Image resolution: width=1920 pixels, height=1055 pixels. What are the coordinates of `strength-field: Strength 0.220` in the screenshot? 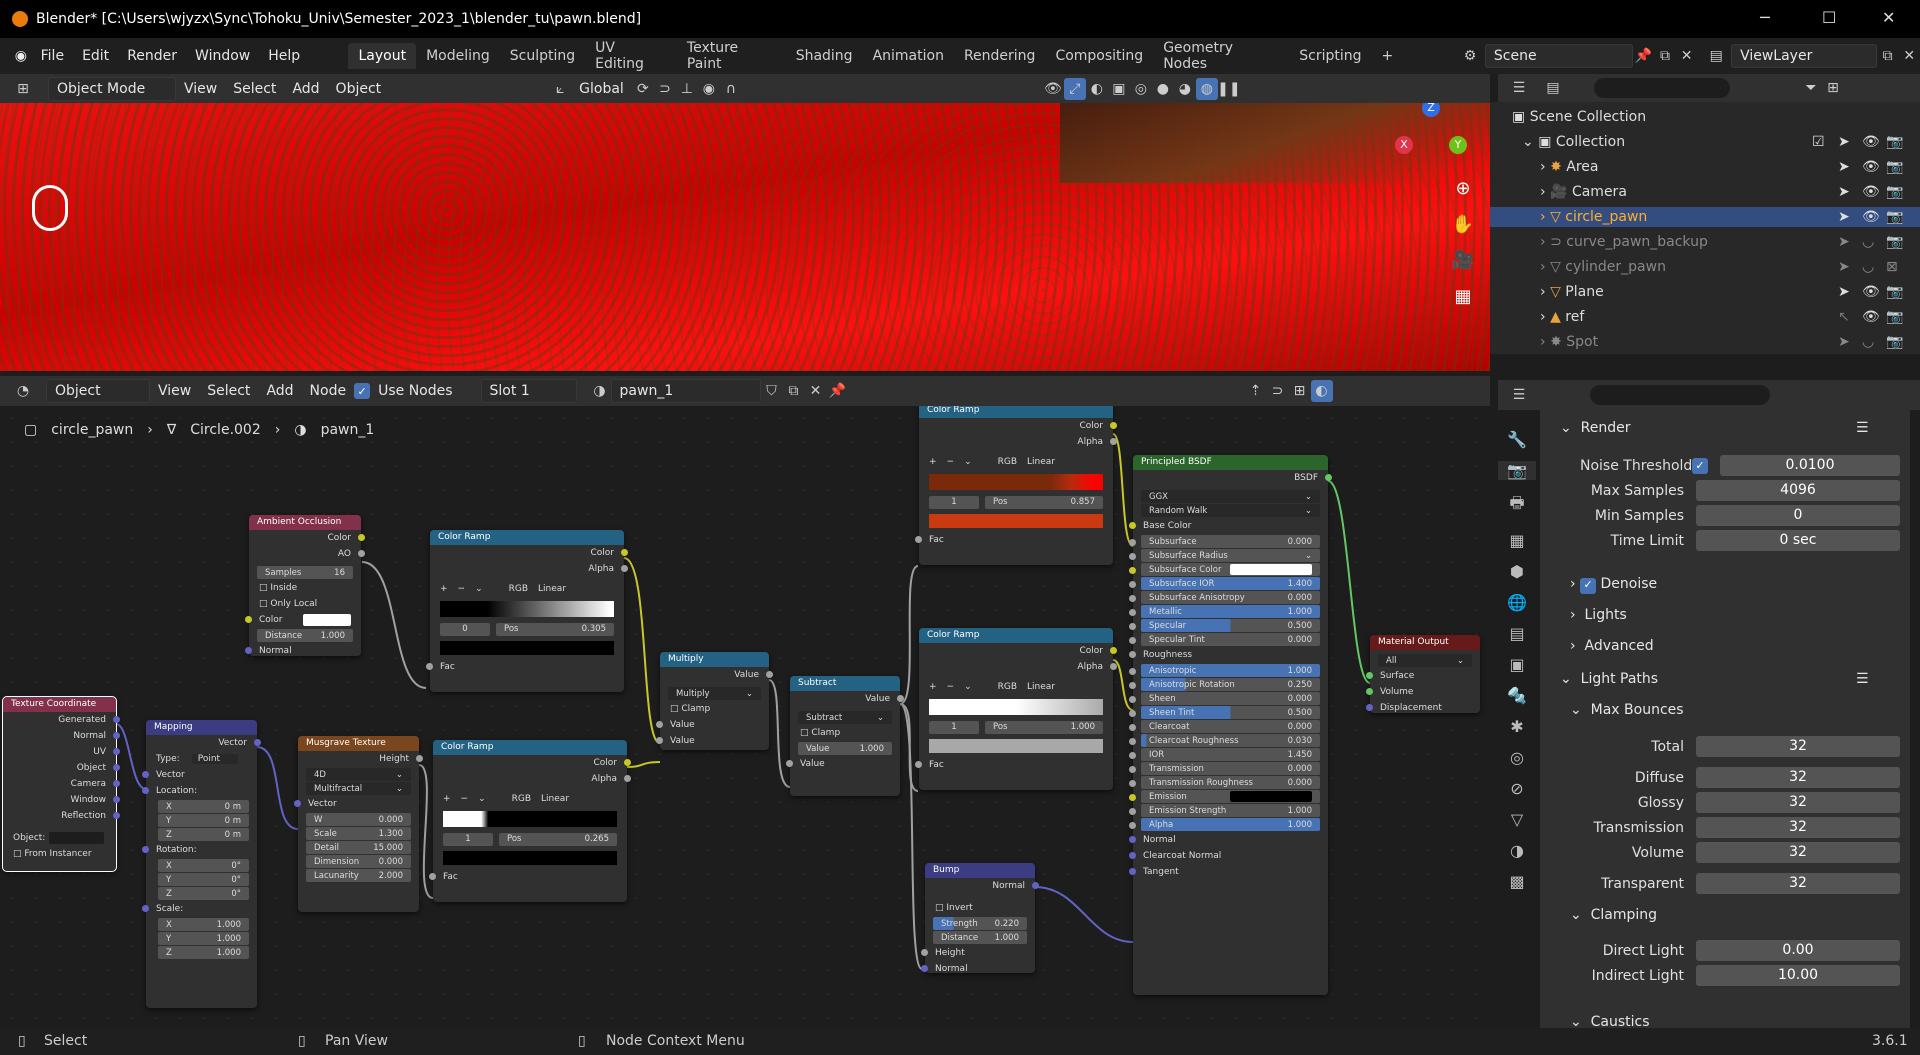 It's located at (980, 923).